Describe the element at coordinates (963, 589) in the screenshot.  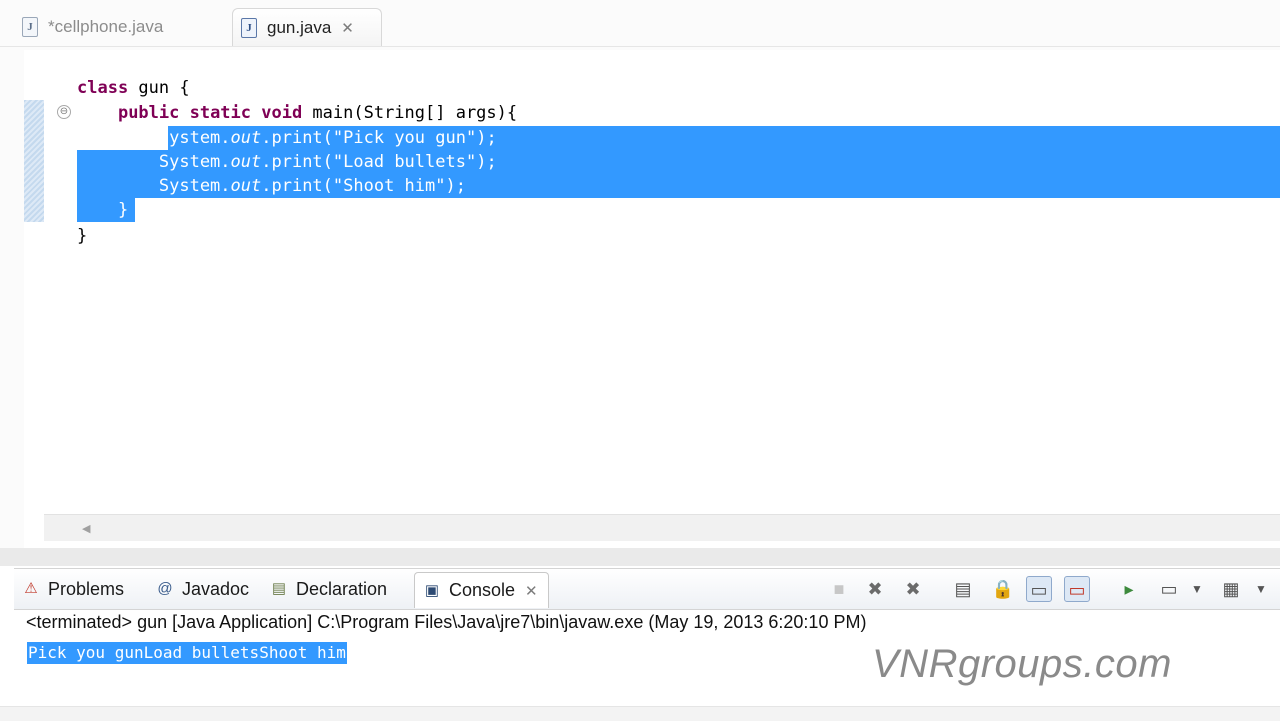
I see `clear-console-icon: ▤` at that location.